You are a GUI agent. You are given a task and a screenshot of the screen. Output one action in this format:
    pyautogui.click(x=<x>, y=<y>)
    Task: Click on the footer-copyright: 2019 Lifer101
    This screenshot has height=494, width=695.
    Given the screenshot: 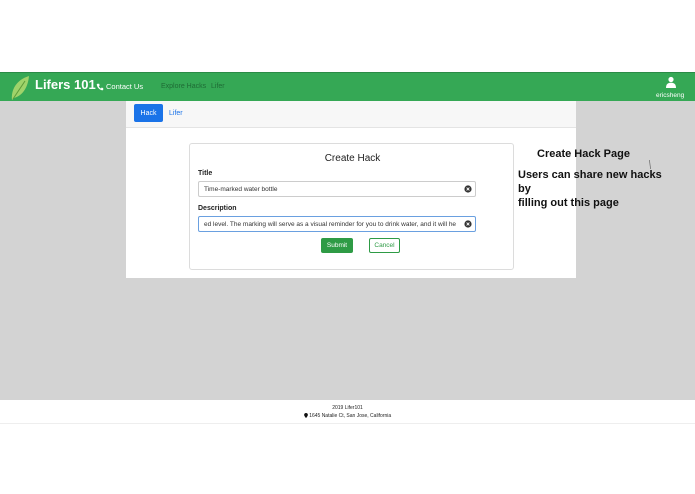 What is the action you would take?
    pyautogui.click(x=347, y=408)
    